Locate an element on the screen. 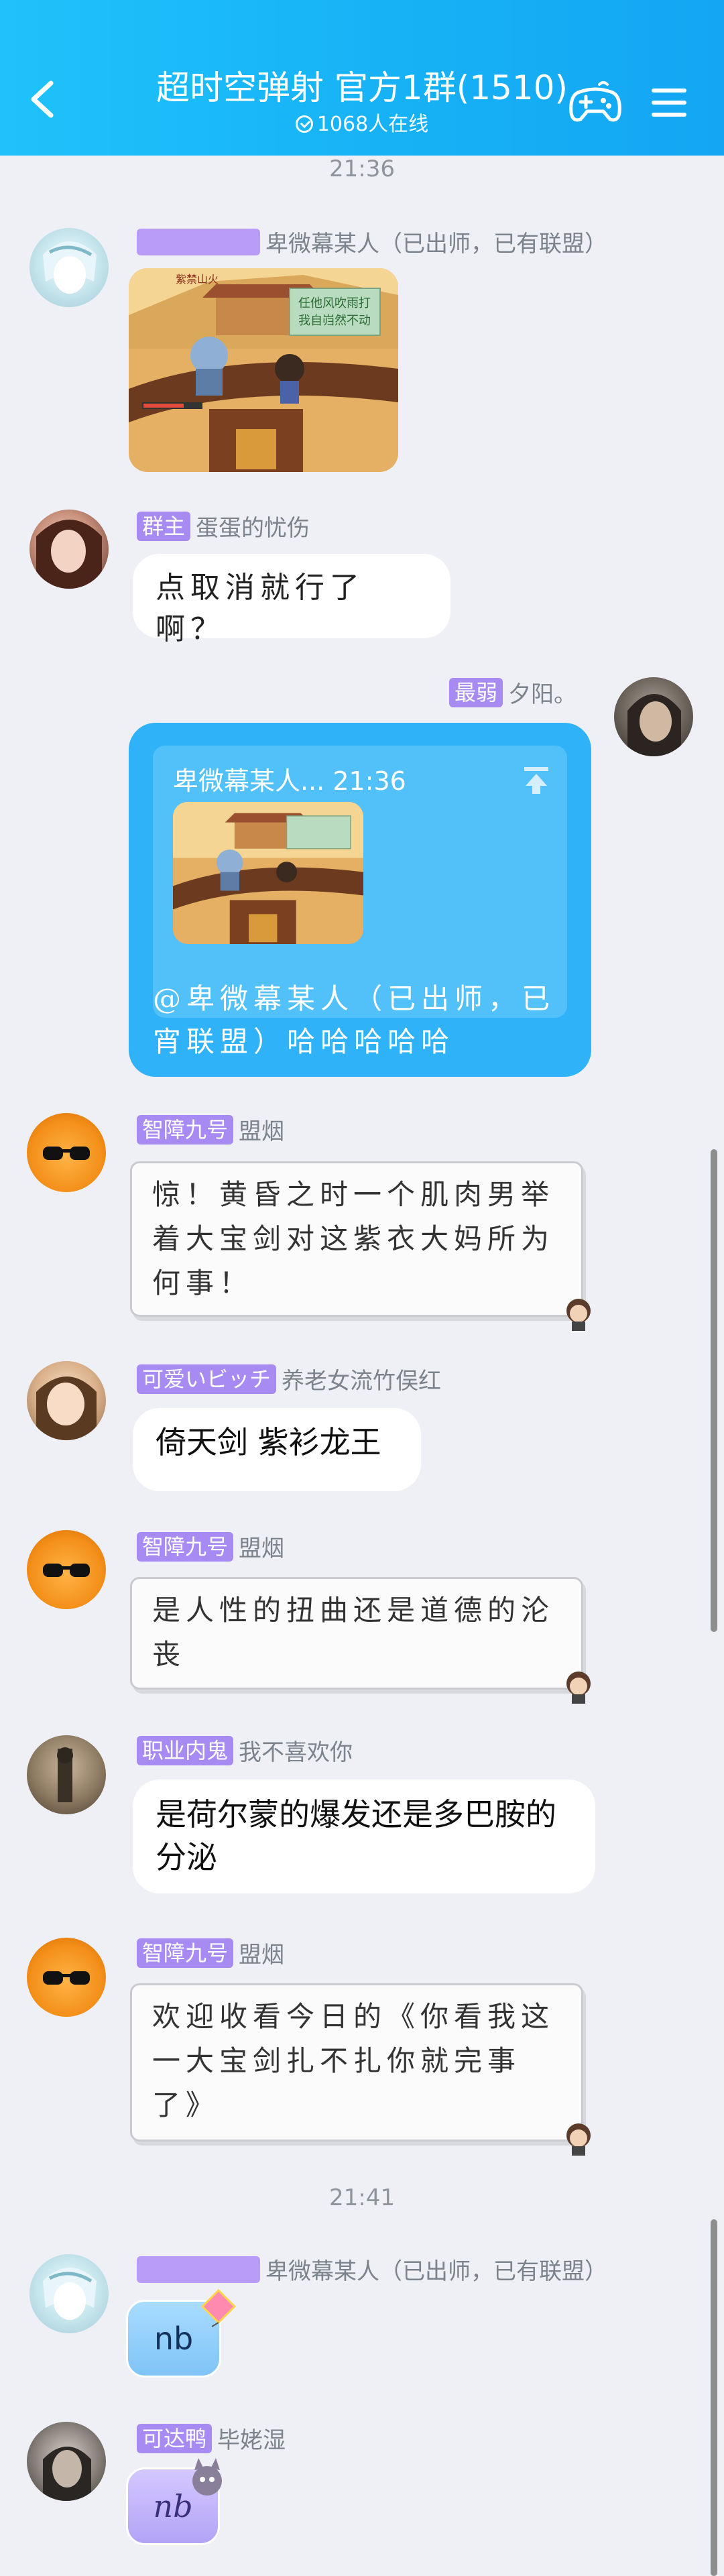 The width and height of the screenshot is (724, 2576). message-bubble: 欢迎收看今日的《你看我这一大宝剑扎不扎你就完事了》 is located at coordinates (360, 2069).